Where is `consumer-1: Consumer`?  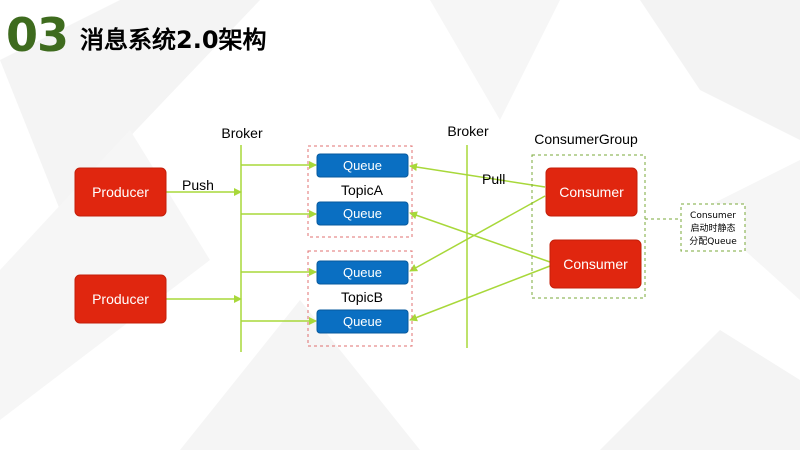 consumer-1: Consumer is located at coordinates (591, 192).